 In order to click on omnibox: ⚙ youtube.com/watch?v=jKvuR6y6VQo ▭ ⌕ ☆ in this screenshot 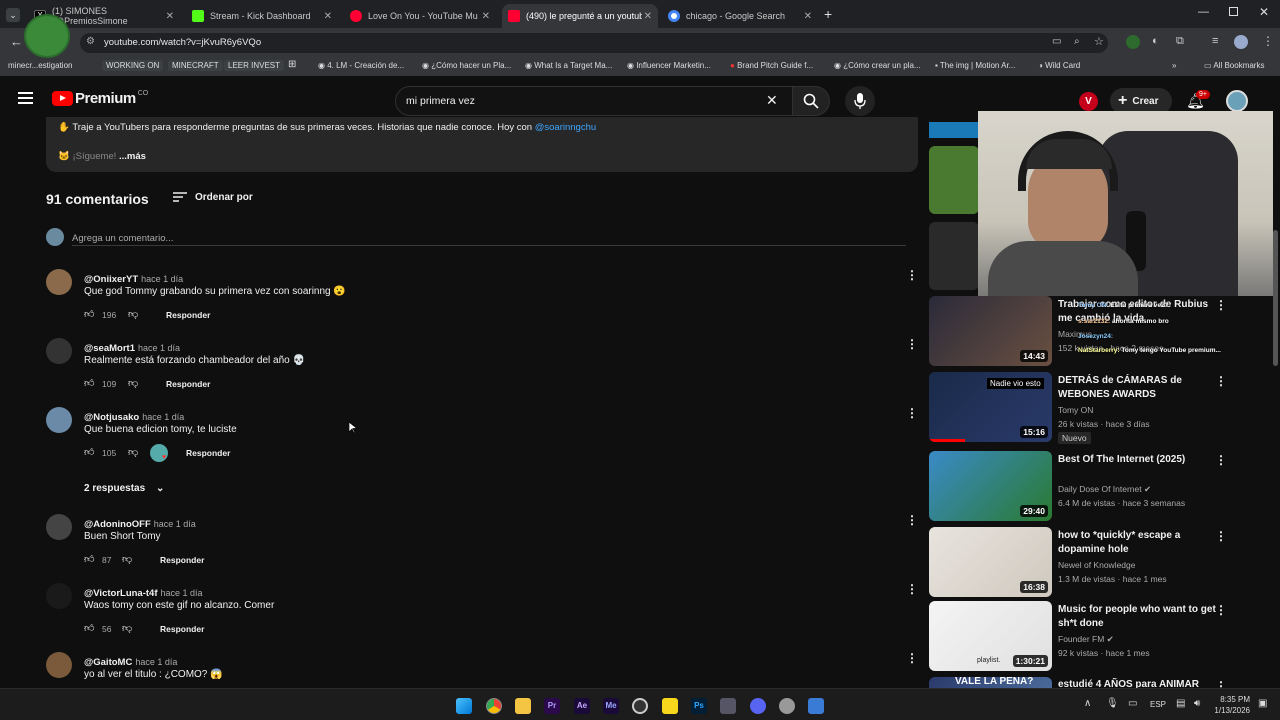, I will do `click(594, 43)`.